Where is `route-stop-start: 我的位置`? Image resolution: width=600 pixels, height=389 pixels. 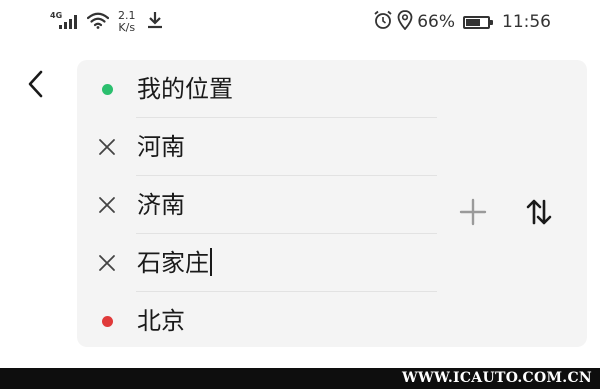
route-stop-start: 我的位置 is located at coordinates (257, 89).